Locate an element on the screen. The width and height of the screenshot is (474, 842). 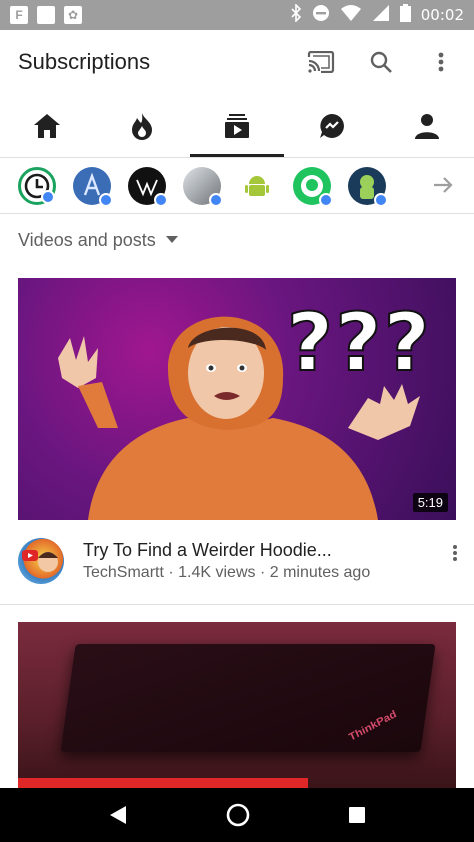
photos-icon: ✿ is located at coordinates (73, 15).